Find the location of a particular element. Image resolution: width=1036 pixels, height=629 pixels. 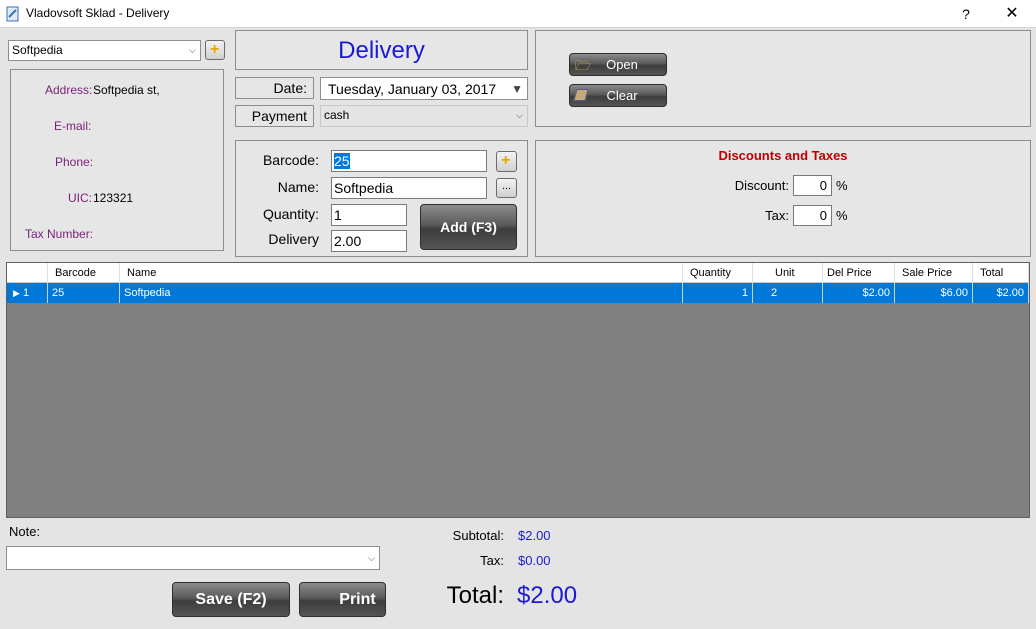

date-value: Tuesday, January 03, 2017 is located at coordinates (412, 89).